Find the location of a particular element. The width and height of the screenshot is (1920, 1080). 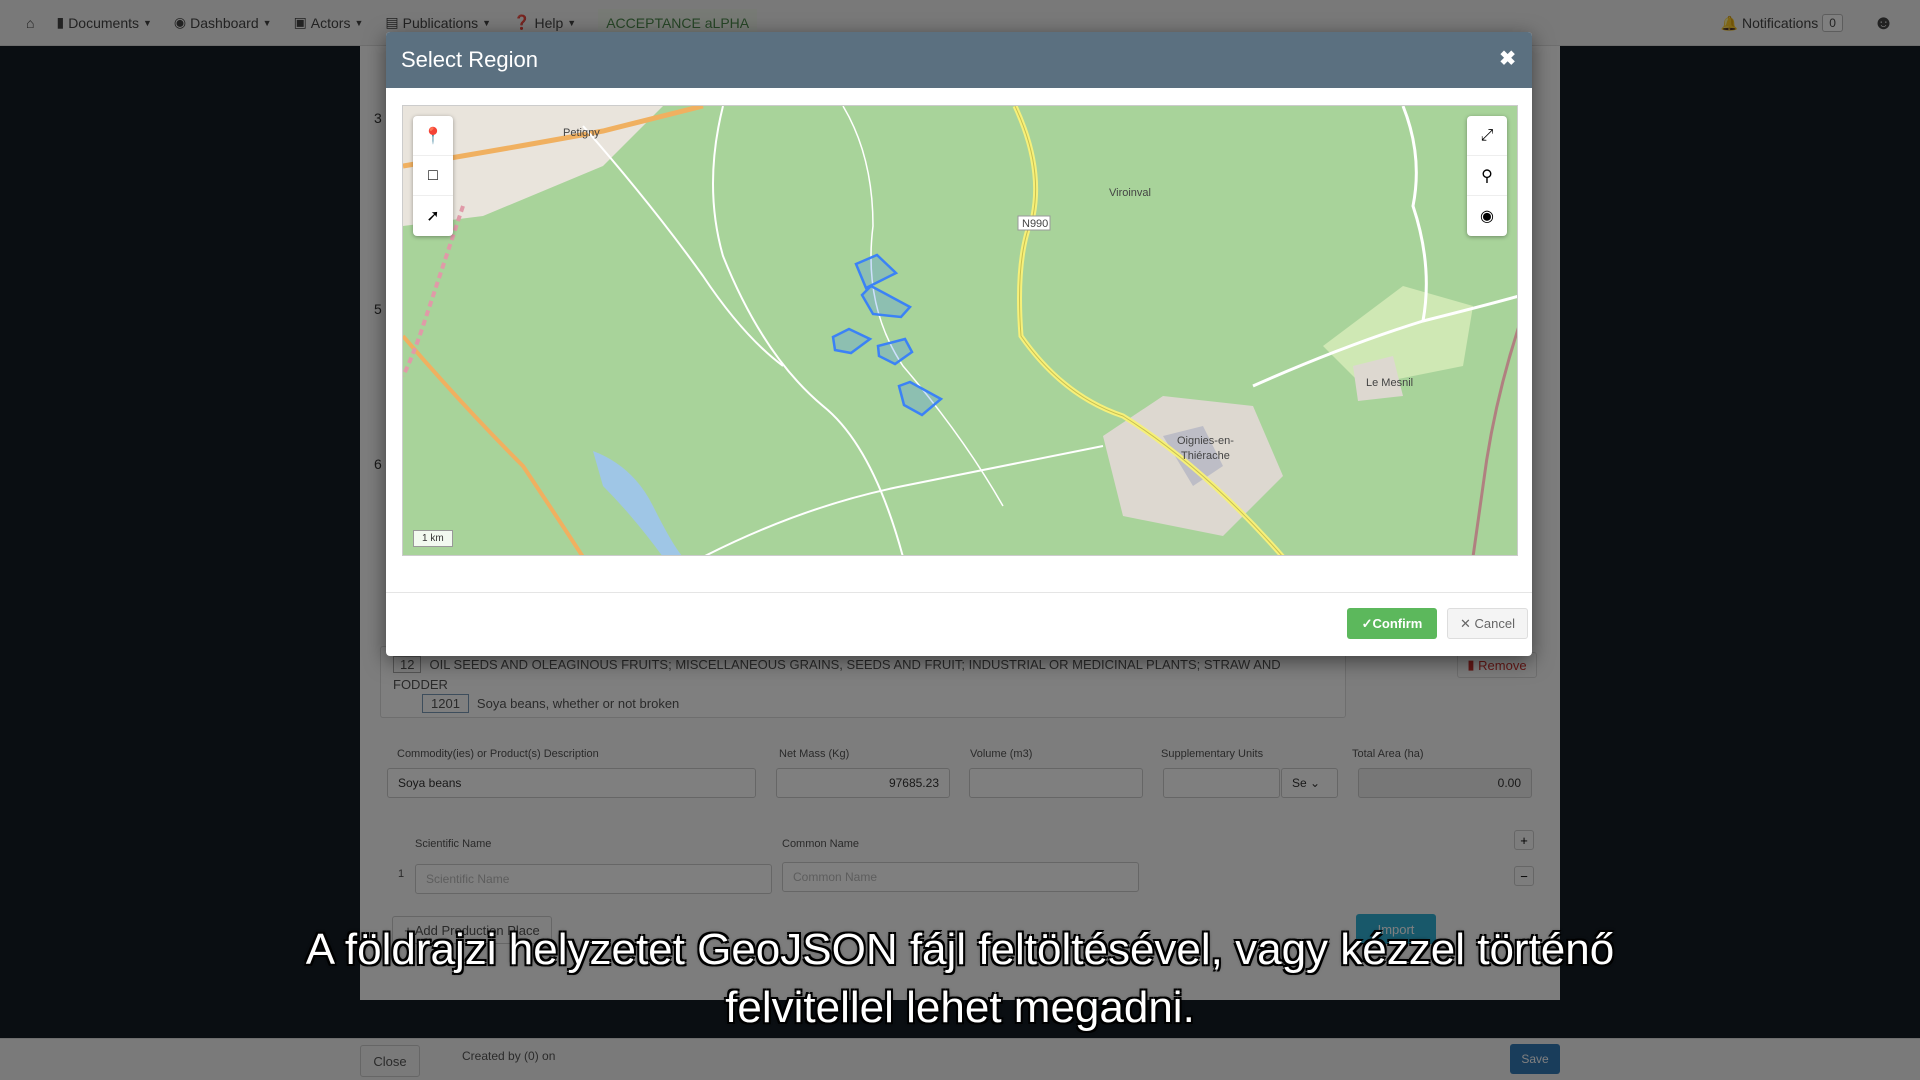

close-icon: ✖ is located at coordinates (1507, 58).